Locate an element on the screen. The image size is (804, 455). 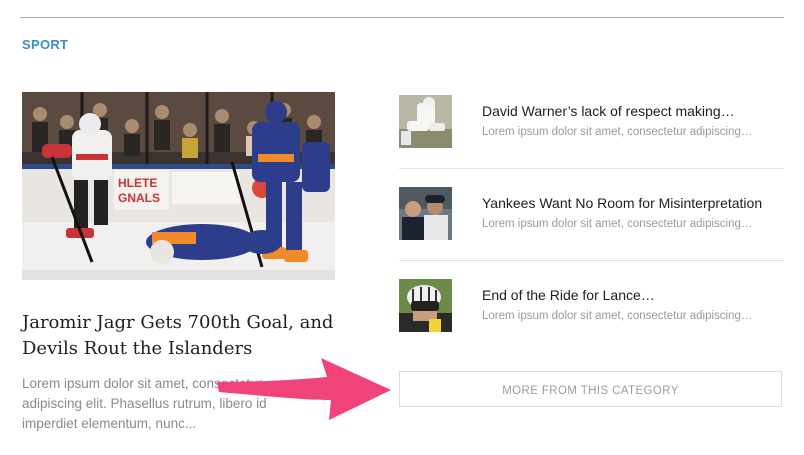
baseball-players-thumbnail is located at coordinates (425, 213).